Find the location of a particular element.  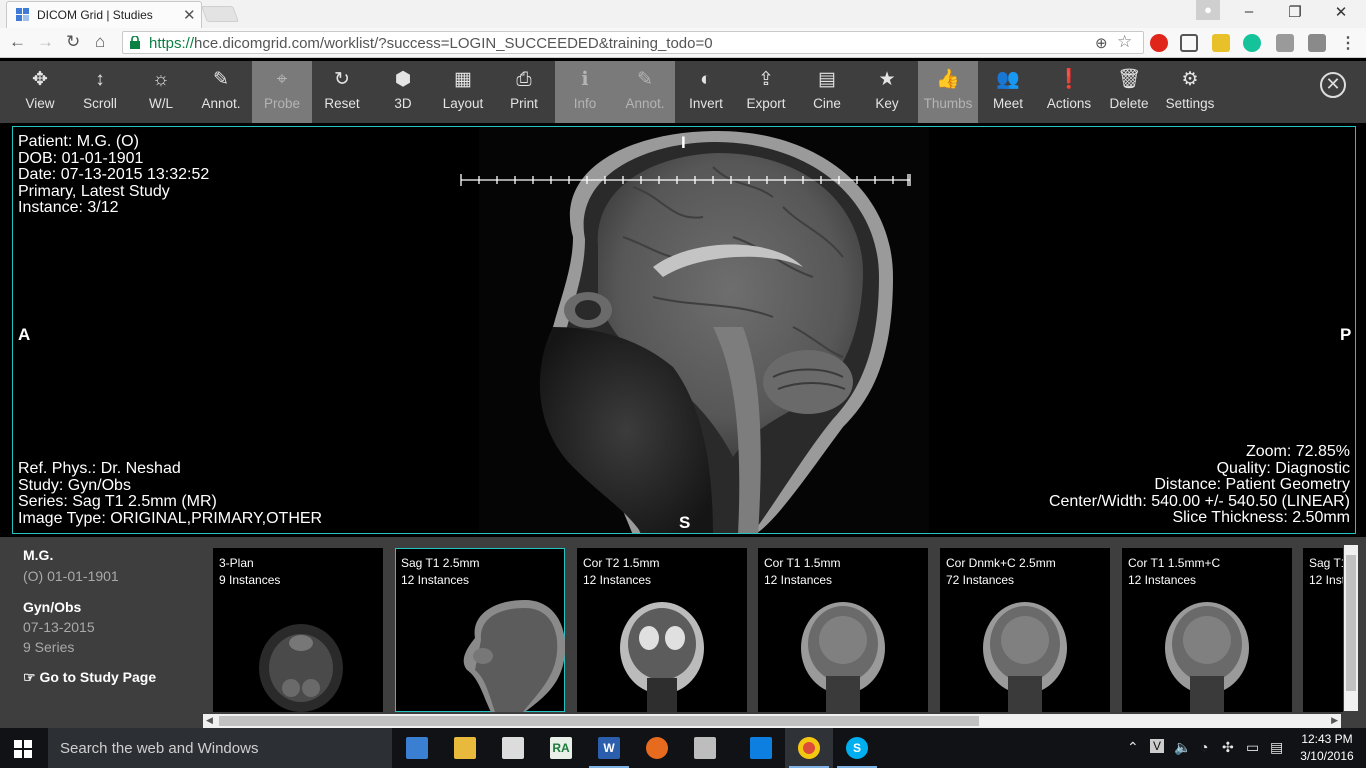

minimize-button: – is located at coordinates (1249, 11).